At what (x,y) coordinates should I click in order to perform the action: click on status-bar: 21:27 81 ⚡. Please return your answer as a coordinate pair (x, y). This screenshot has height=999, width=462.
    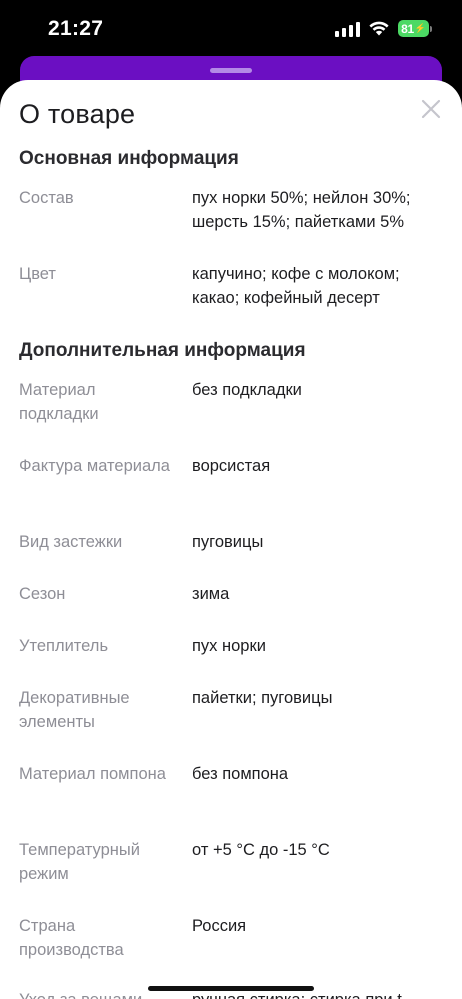
    Looking at the image, I should click on (231, 28).